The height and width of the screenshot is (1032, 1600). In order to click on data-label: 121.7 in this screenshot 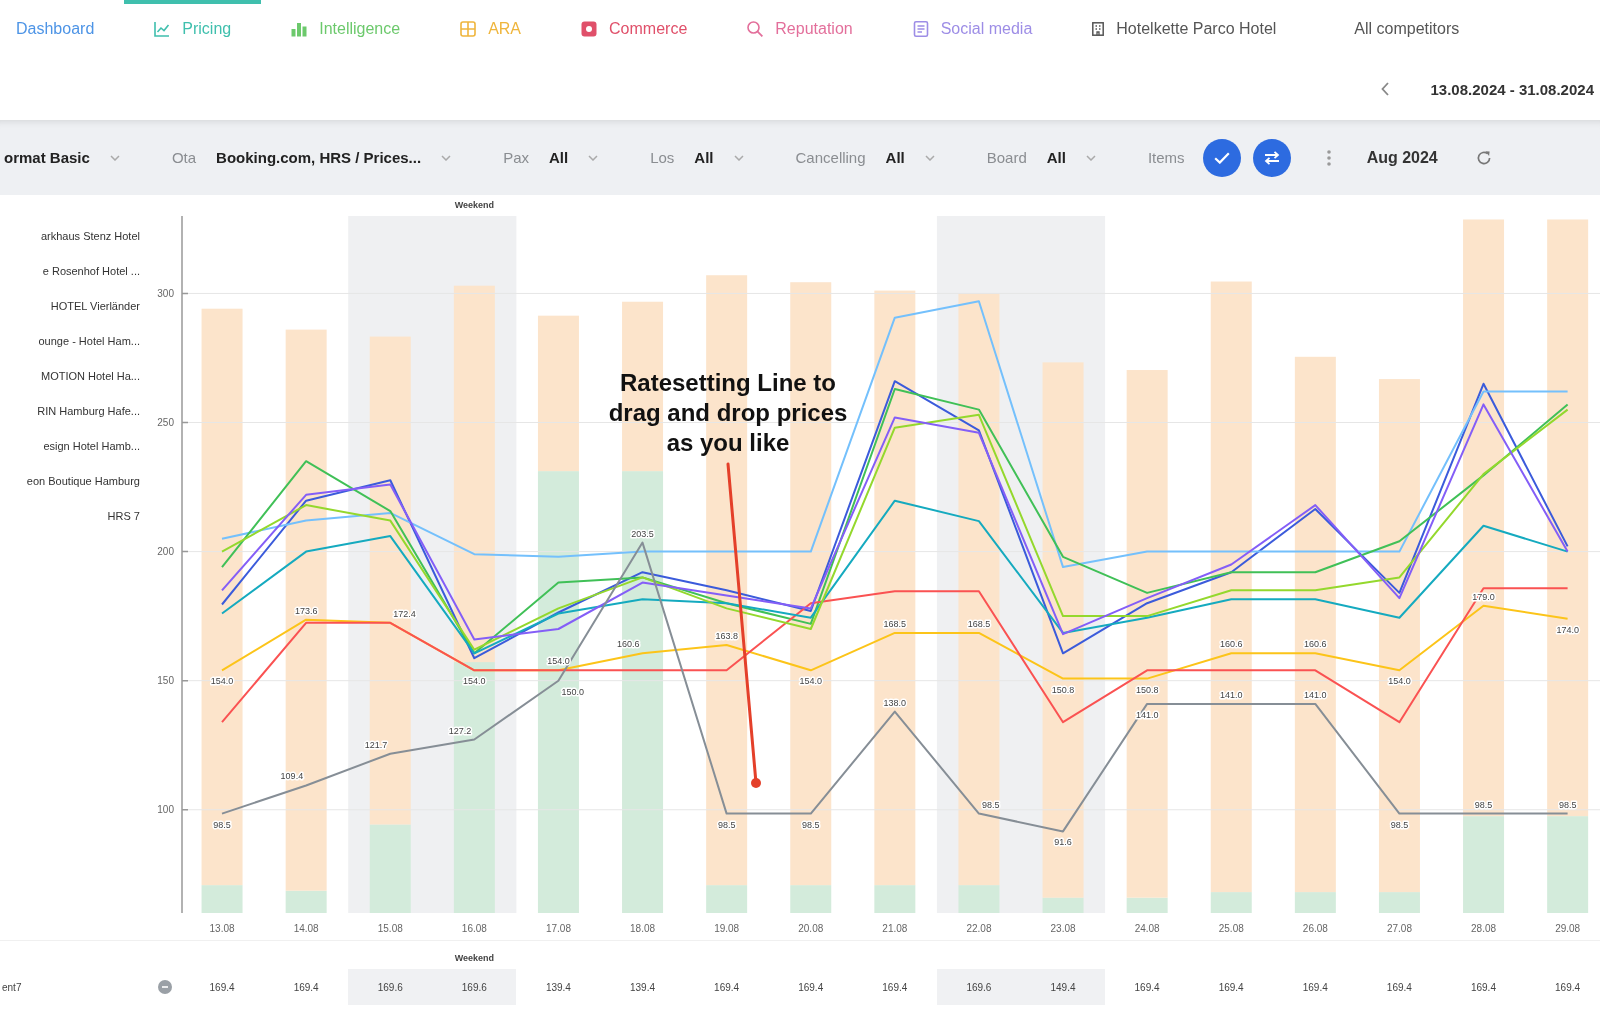, I will do `click(376, 744)`.